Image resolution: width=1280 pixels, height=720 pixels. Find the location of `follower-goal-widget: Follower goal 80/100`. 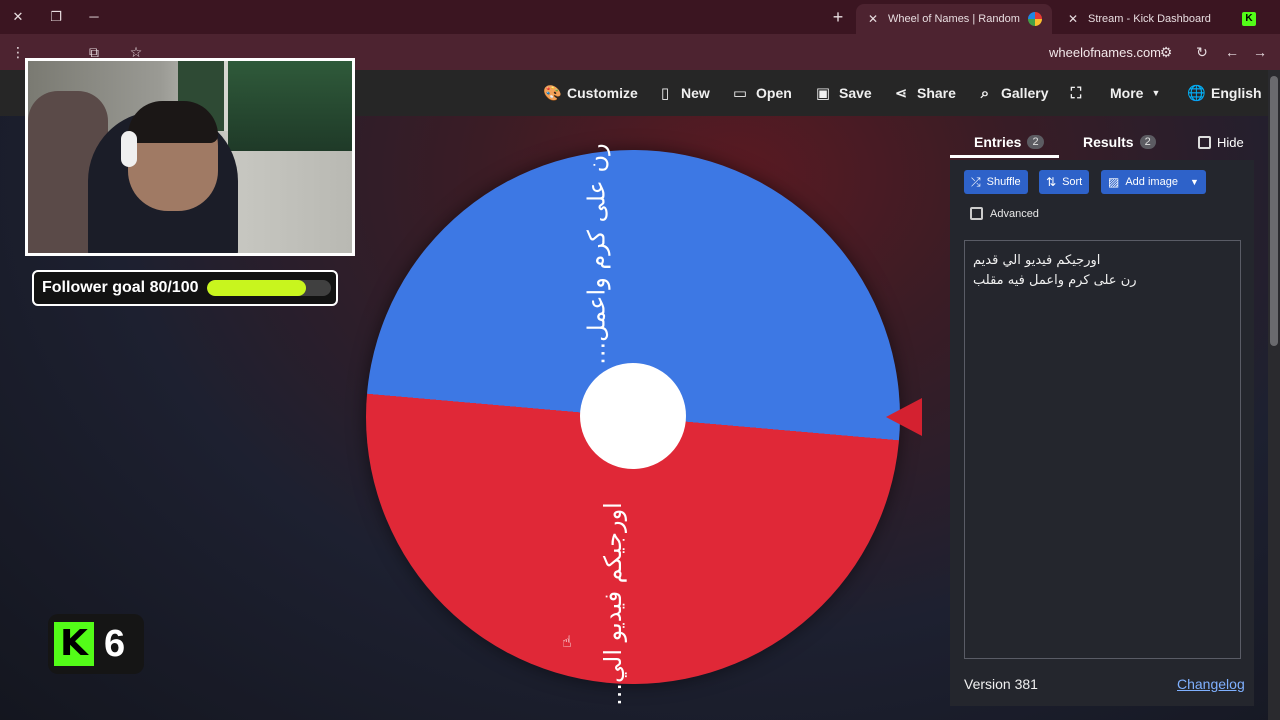

follower-goal-widget: Follower goal 80/100 is located at coordinates (185, 288).